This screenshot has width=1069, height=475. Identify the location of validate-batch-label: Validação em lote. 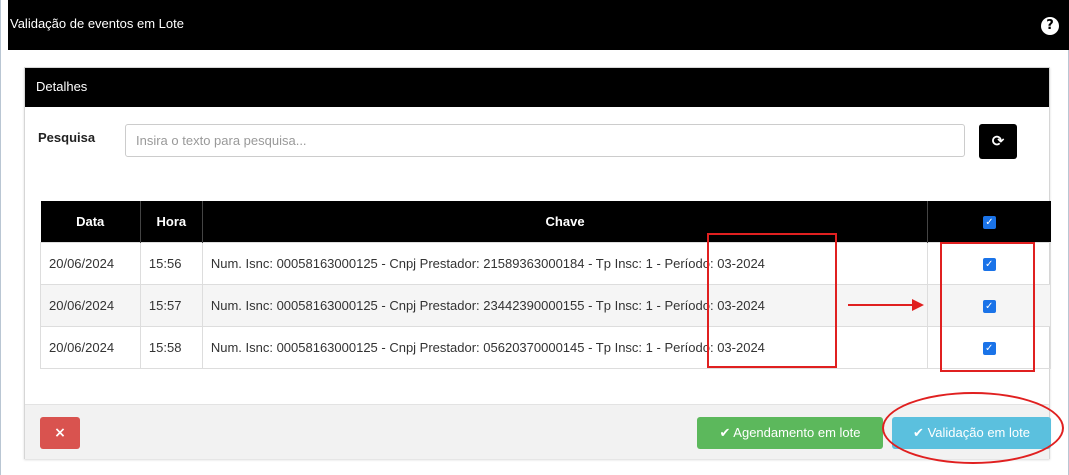
(978, 432).